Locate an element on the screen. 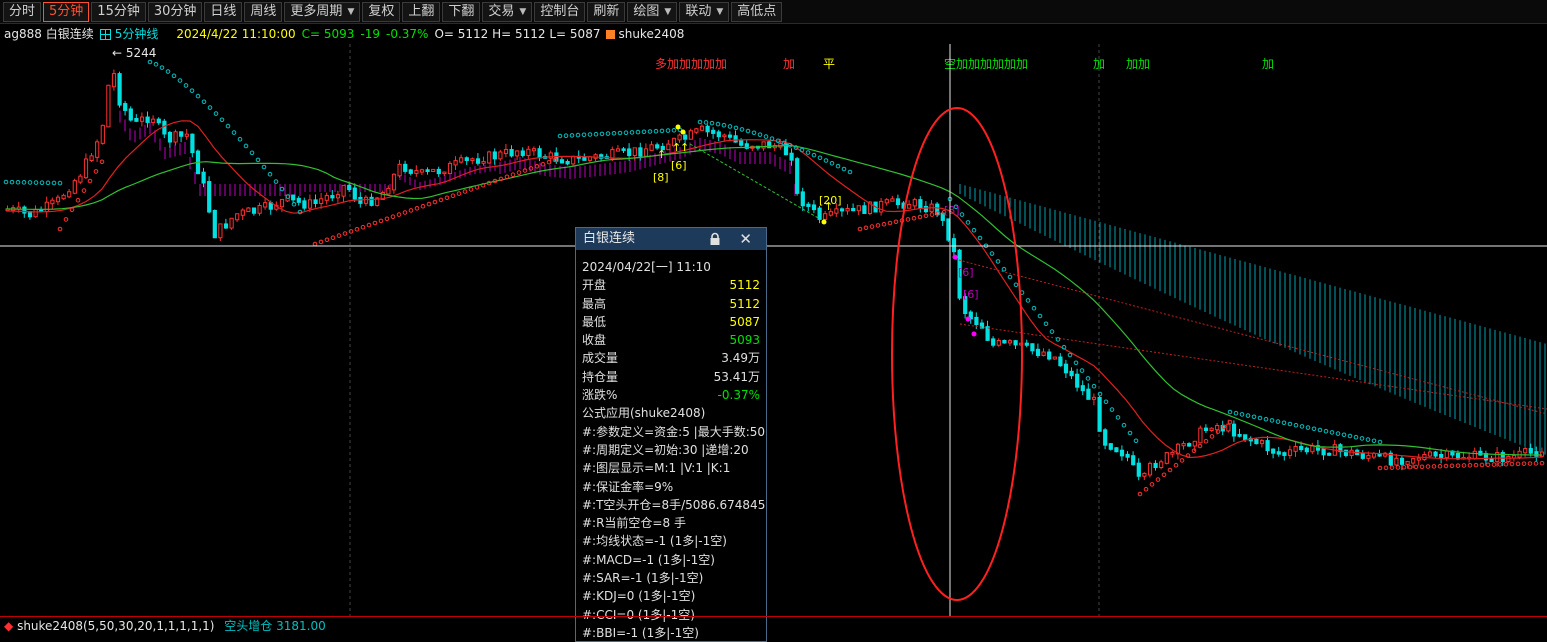  period-button: 30分钟 is located at coordinates (175, 11).